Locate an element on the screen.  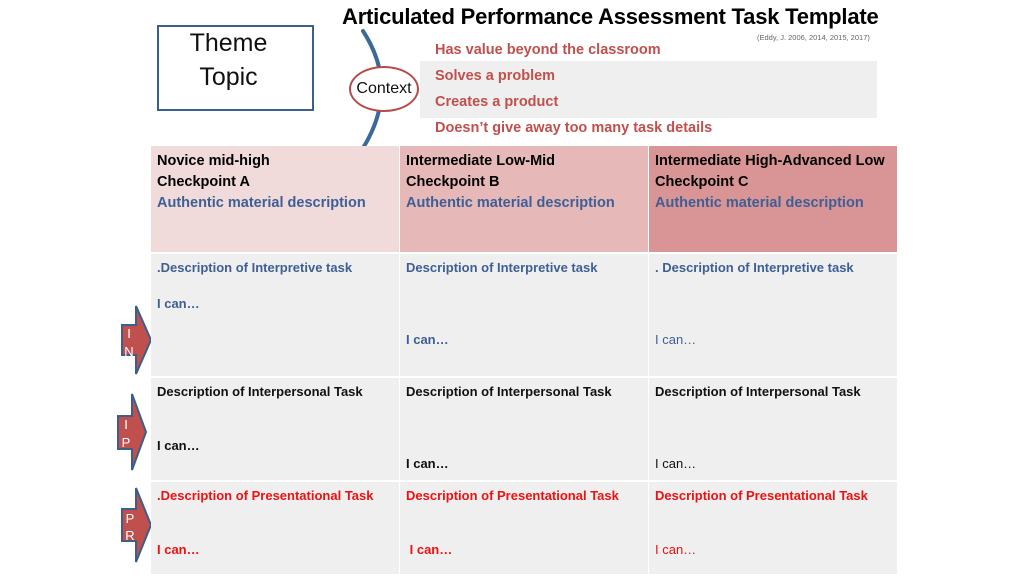
checkpoint-label: Checkpoint B is located at coordinates (453, 182).